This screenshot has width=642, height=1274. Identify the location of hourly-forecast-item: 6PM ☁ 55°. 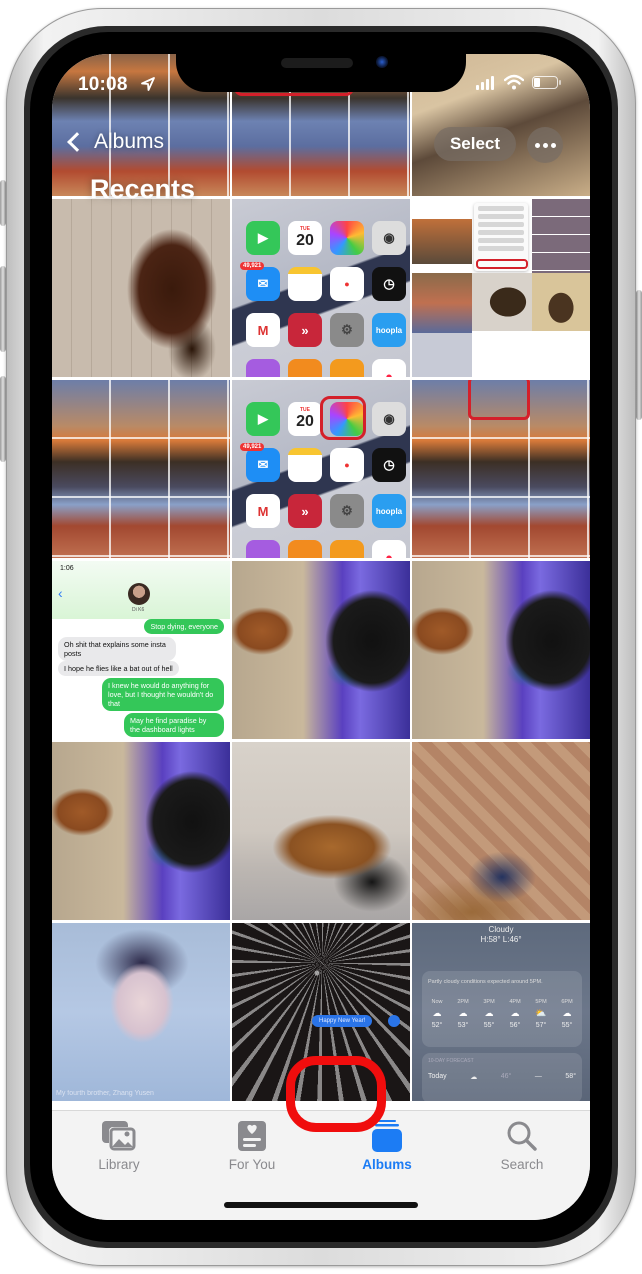
(567, 1014).